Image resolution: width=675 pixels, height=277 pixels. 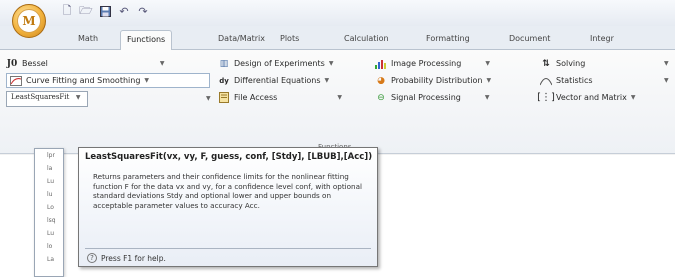 What do you see at coordinates (448, 40) in the screenshot?
I see `tab-formatting: Formatting` at bounding box center [448, 40].